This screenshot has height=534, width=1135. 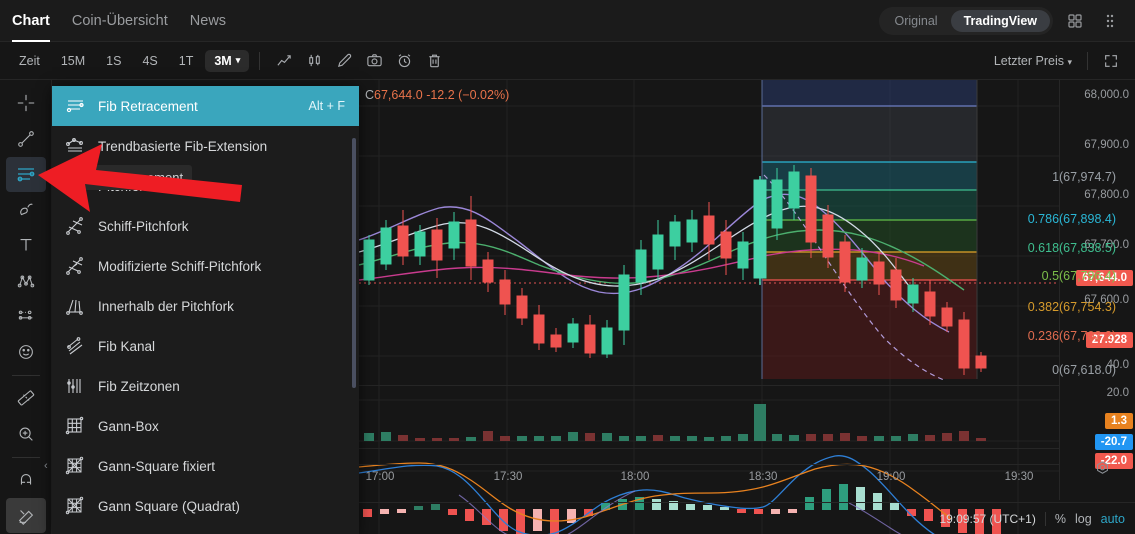 I want to click on fib-timezone-icon, so click(x=81, y=386).